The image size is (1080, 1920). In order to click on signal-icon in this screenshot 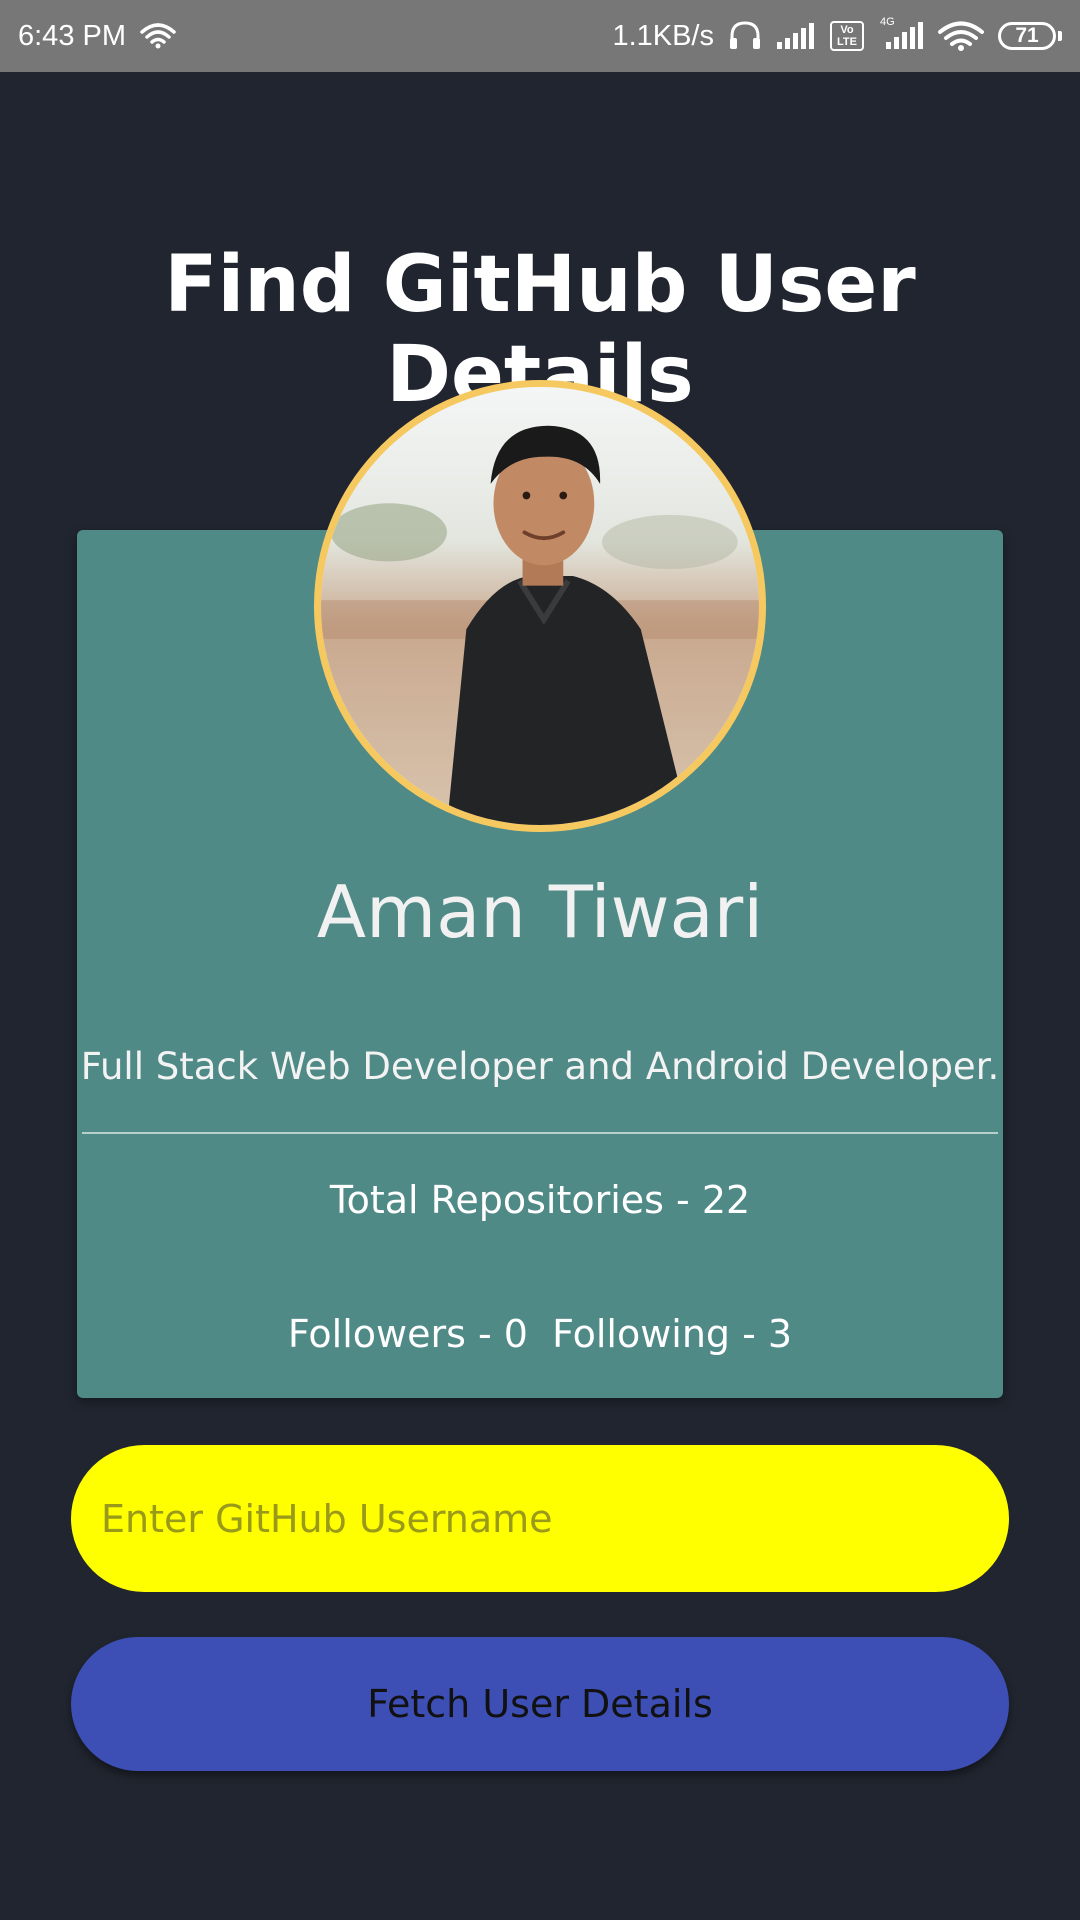, I will do `click(796, 36)`.